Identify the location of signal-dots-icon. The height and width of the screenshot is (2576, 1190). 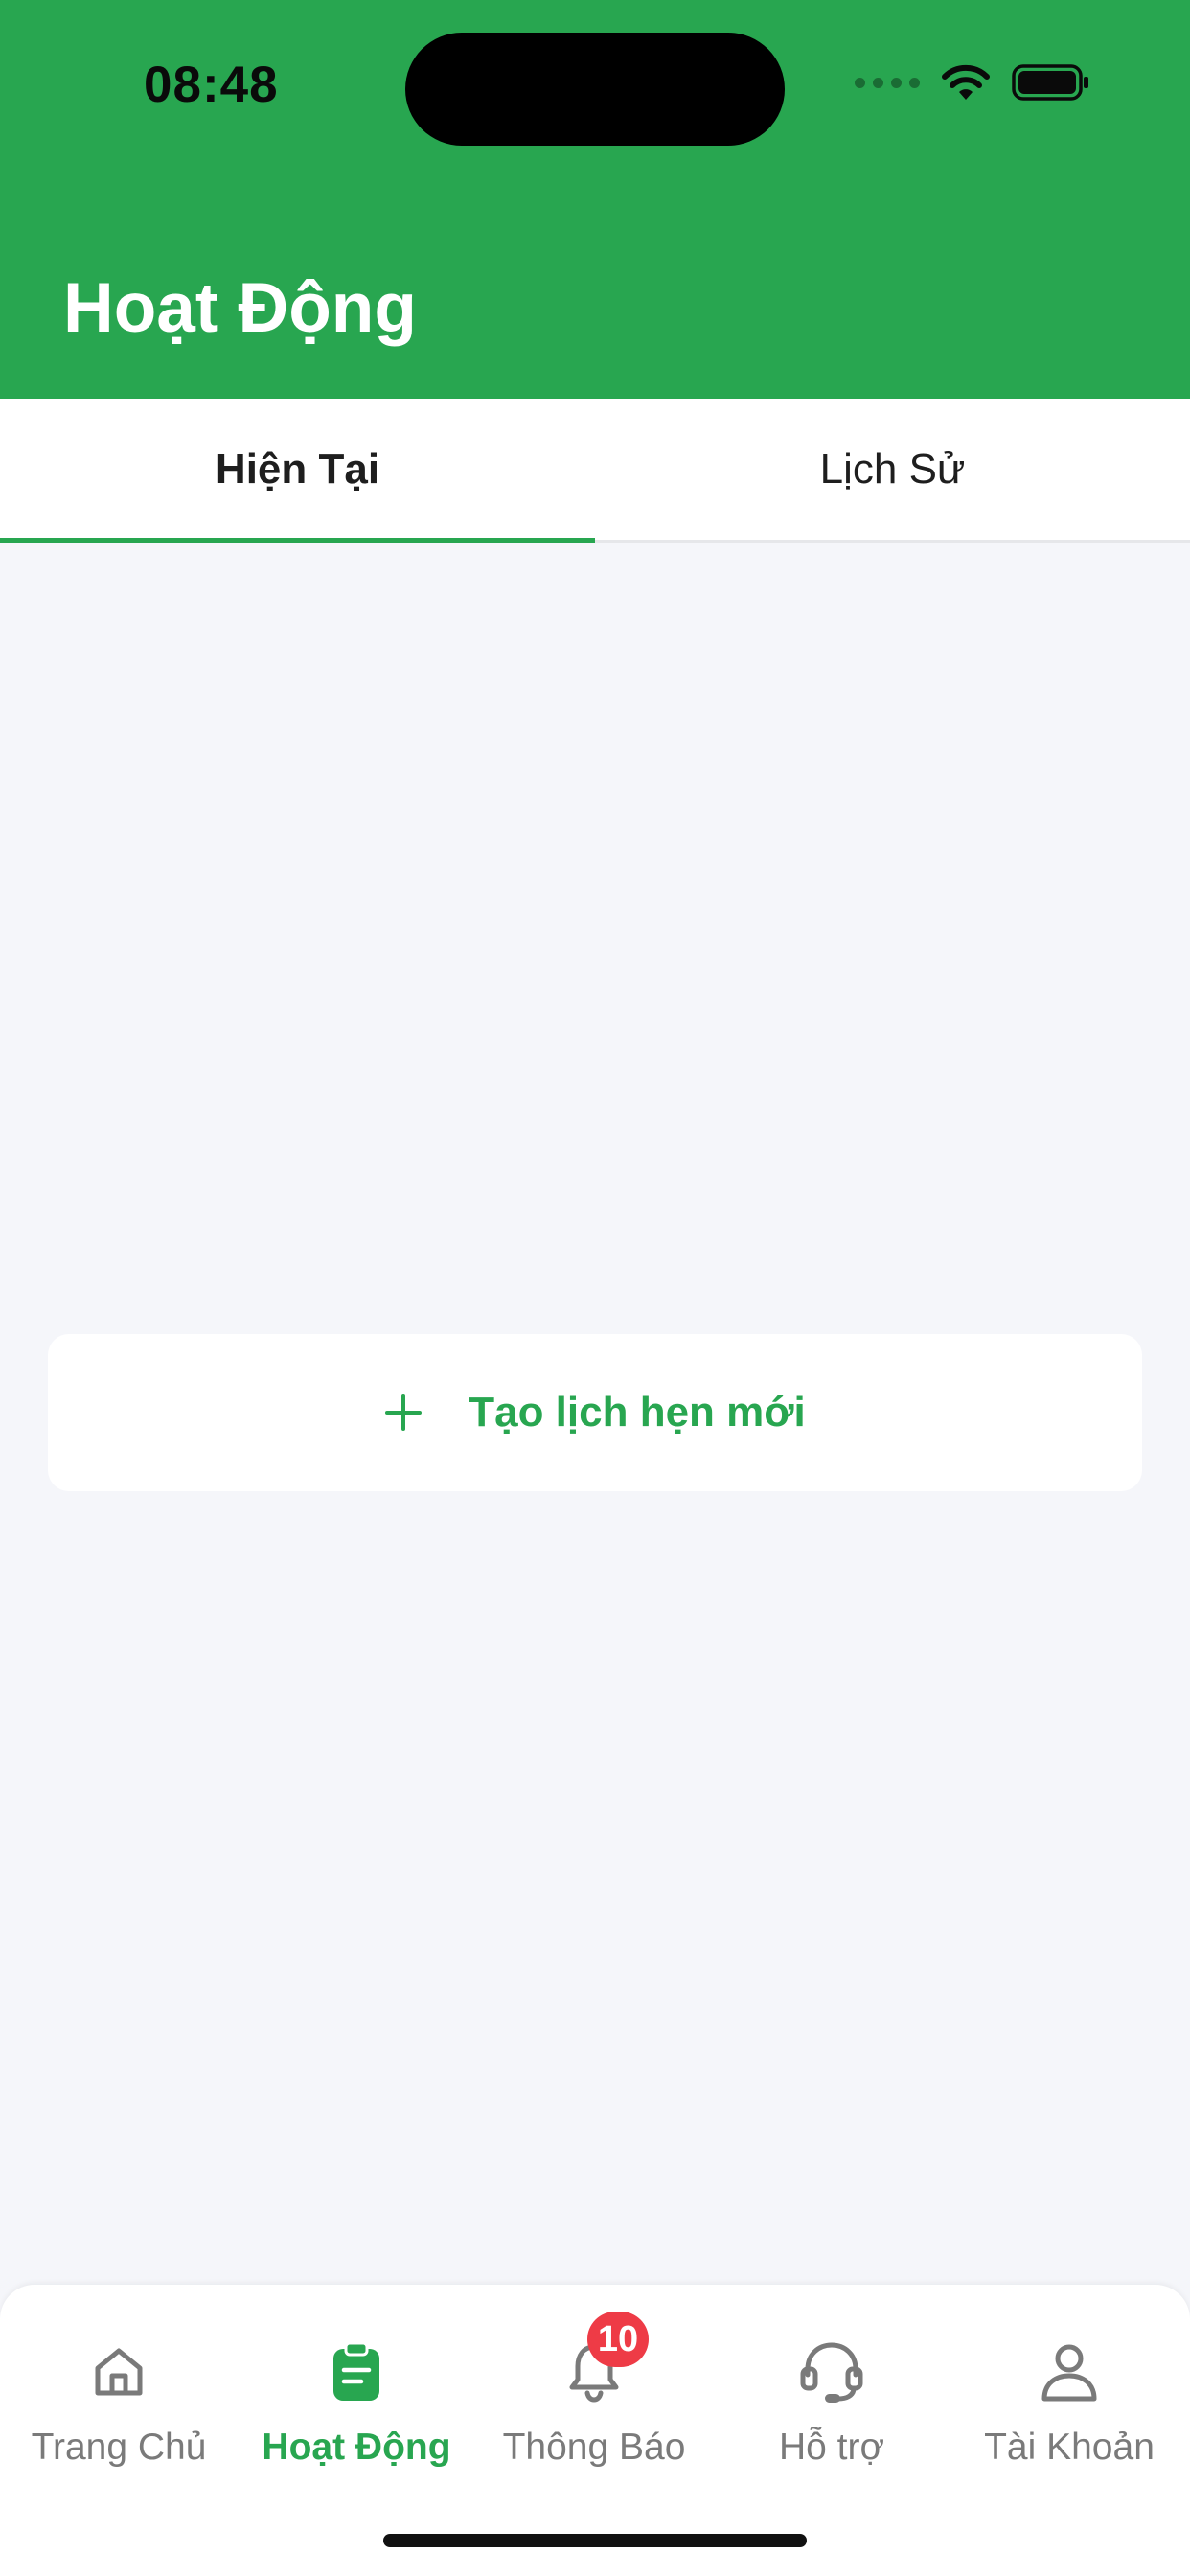
(888, 82).